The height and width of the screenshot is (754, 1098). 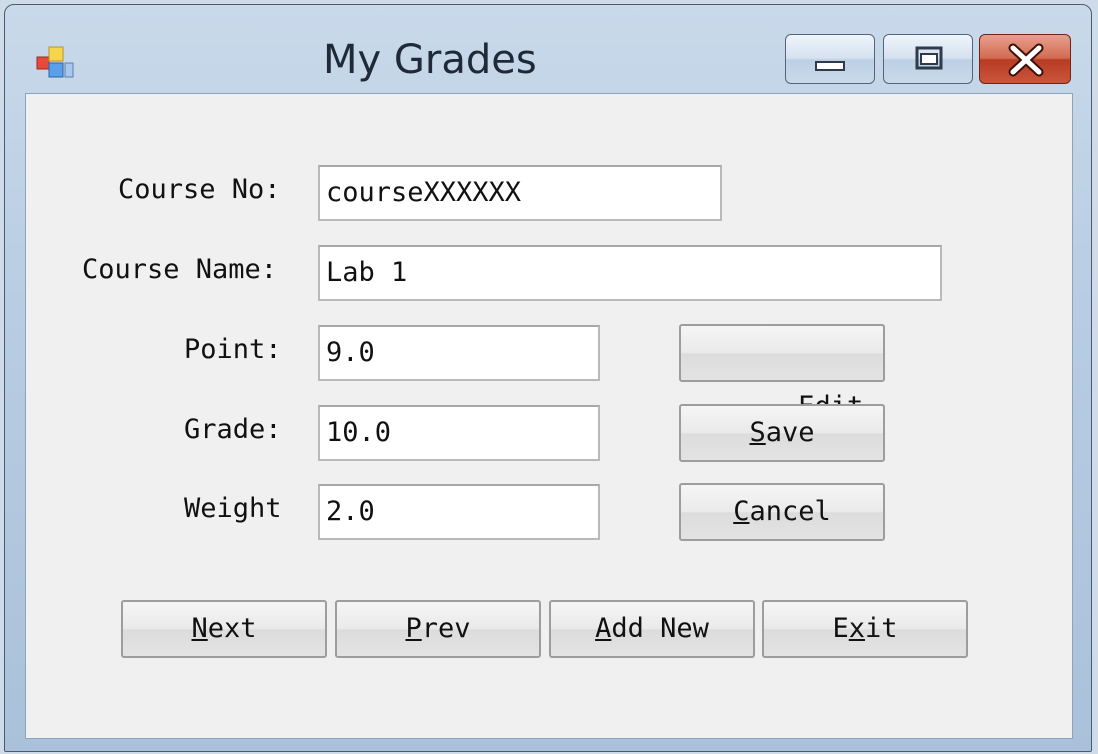 What do you see at coordinates (459, 512) in the screenshot?
I see `weight-field: 2.0` at bounding box center [459, 512].